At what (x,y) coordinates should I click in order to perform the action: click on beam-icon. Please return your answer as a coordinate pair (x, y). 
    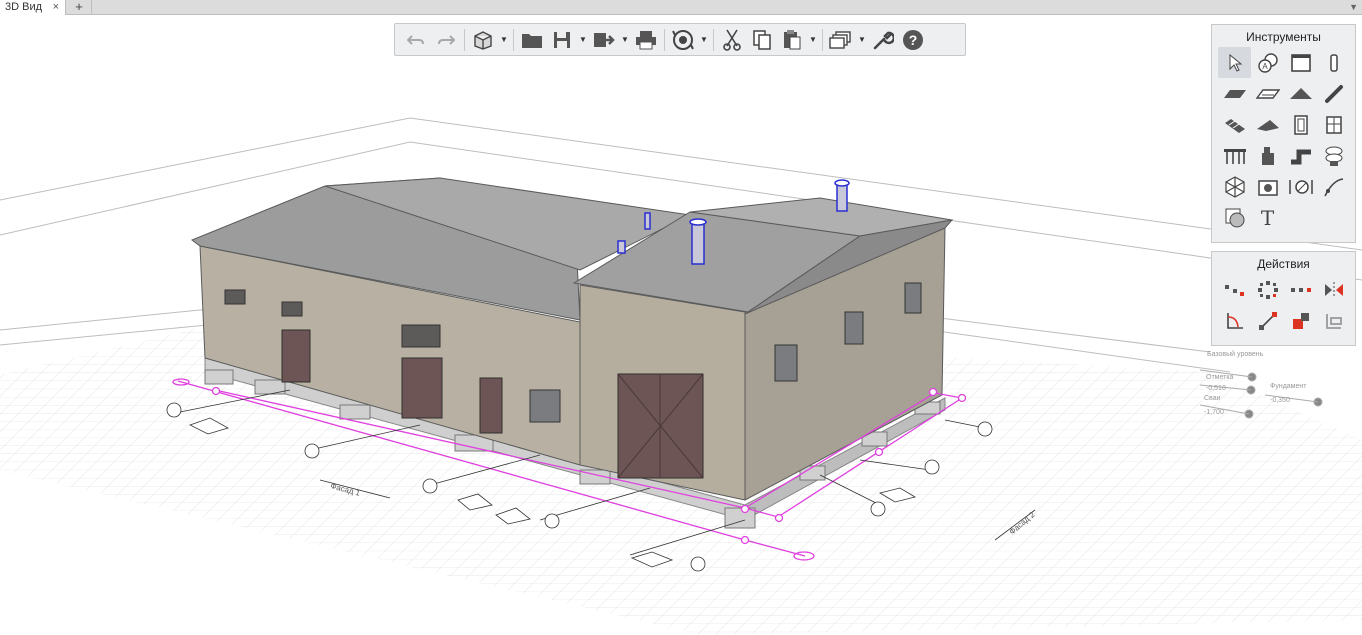
    Looking at the image, I should click on (1333, 93).